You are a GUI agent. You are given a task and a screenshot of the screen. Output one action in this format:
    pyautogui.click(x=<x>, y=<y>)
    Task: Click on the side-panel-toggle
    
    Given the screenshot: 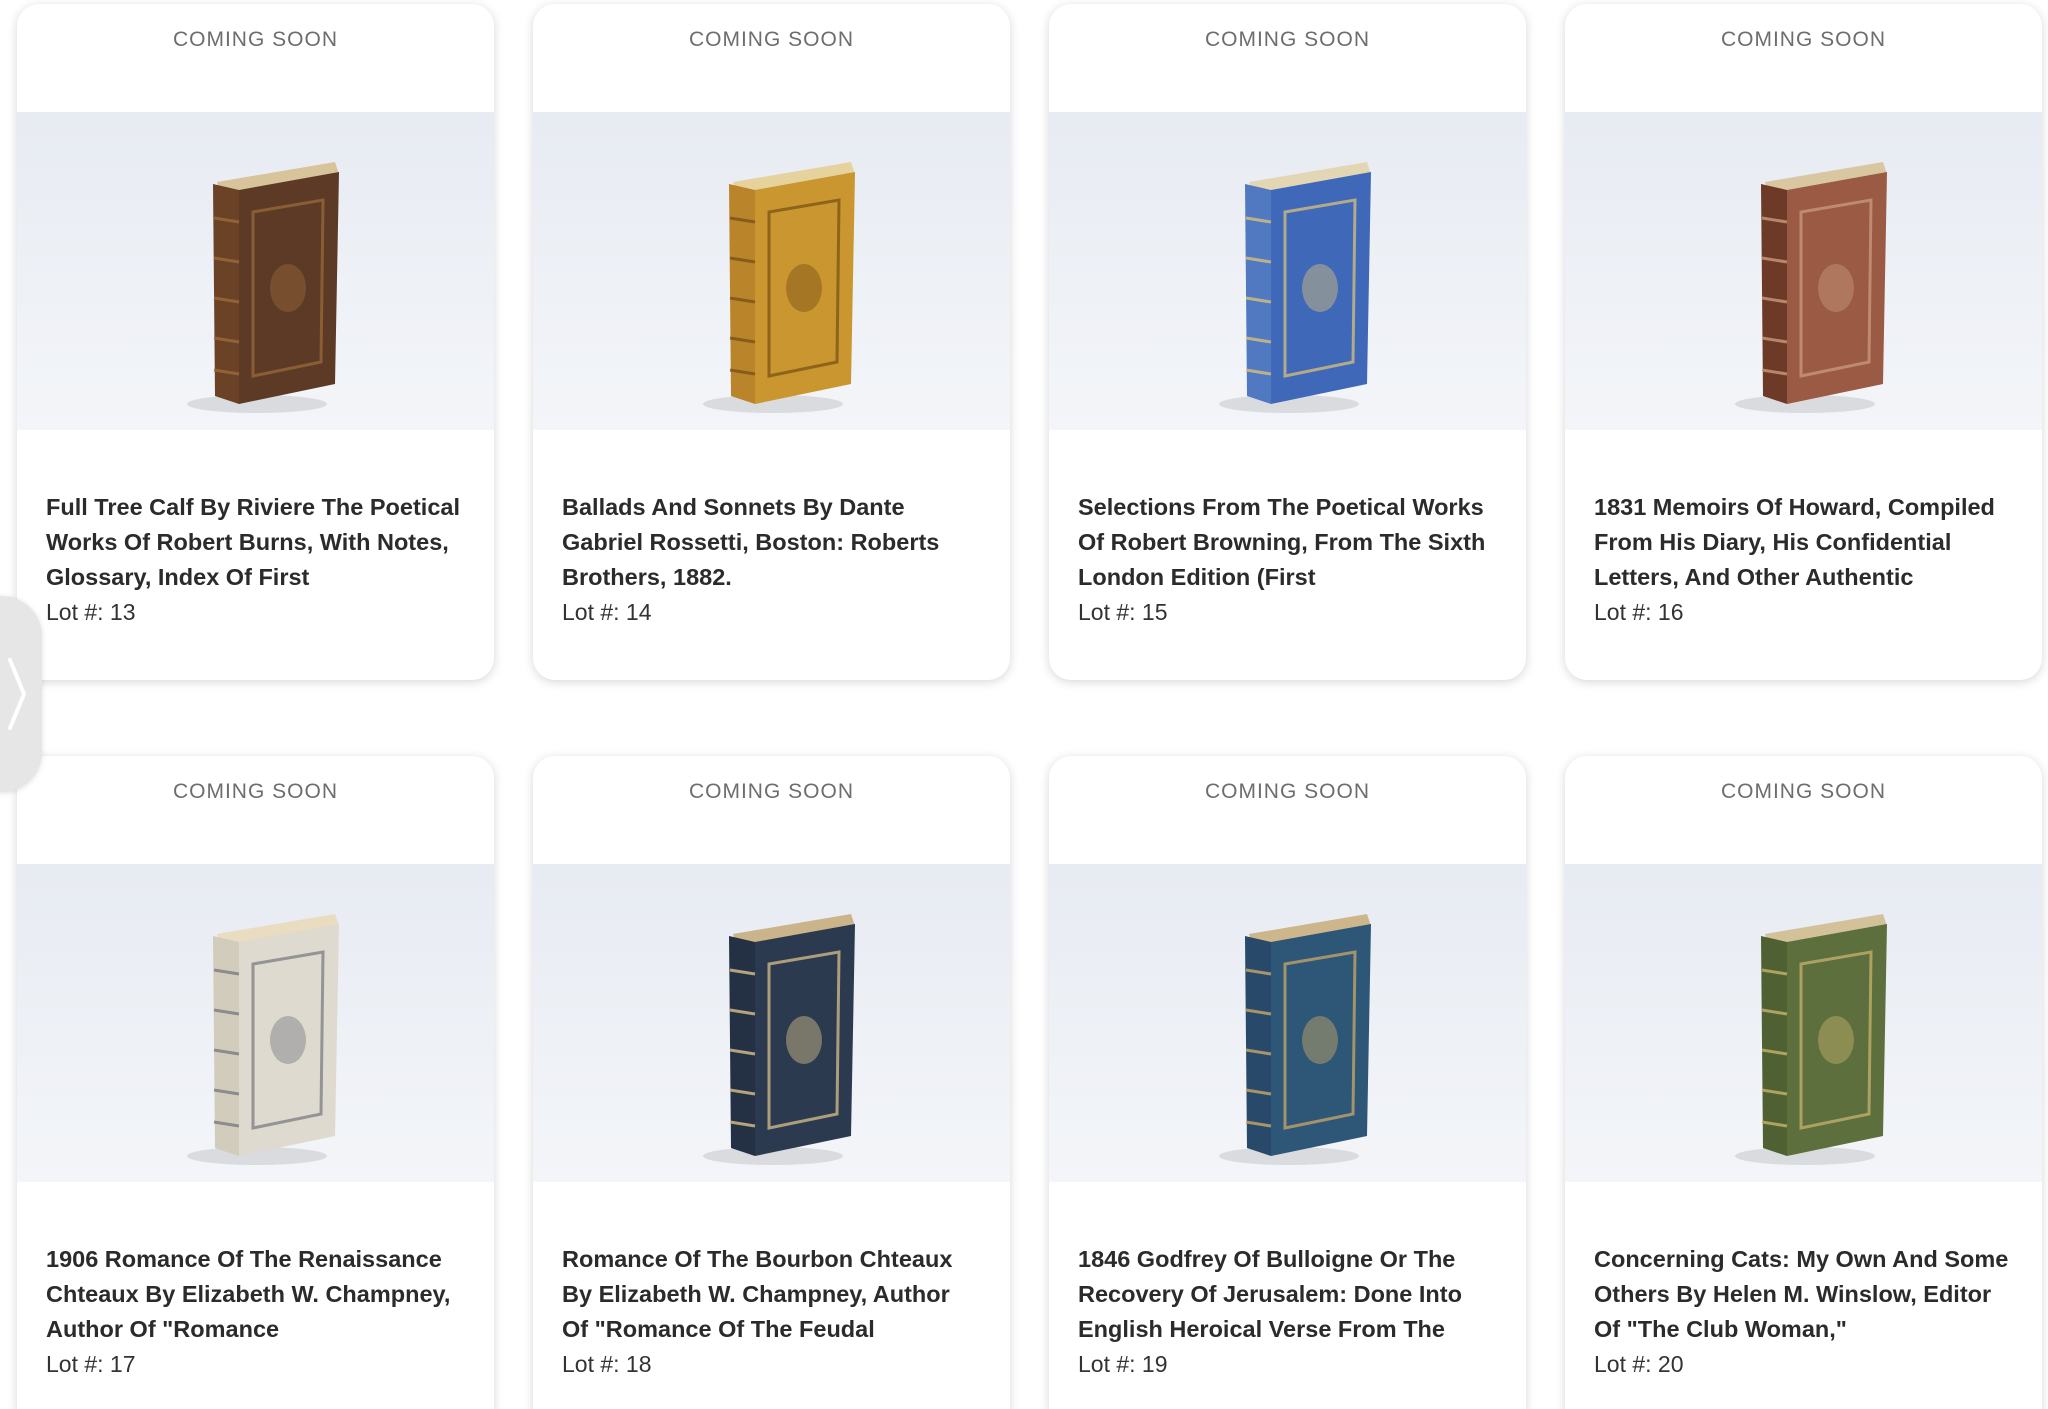 What is the action you would take?
    pyautogui.click(x=21, y=694)
    